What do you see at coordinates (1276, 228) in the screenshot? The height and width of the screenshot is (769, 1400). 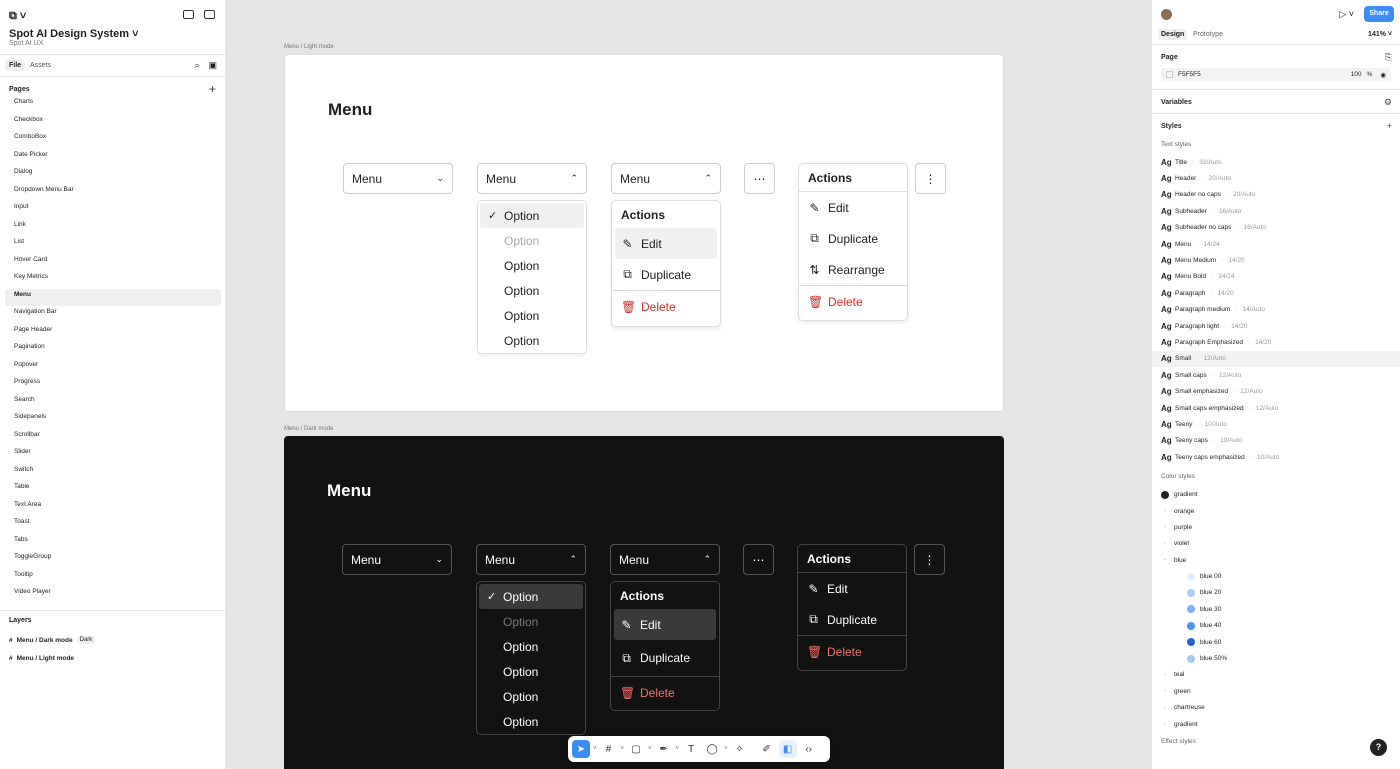 I see `text-style-item: Ag Subheader no caps · 16/Auto` at bounding box center [1276, 228].